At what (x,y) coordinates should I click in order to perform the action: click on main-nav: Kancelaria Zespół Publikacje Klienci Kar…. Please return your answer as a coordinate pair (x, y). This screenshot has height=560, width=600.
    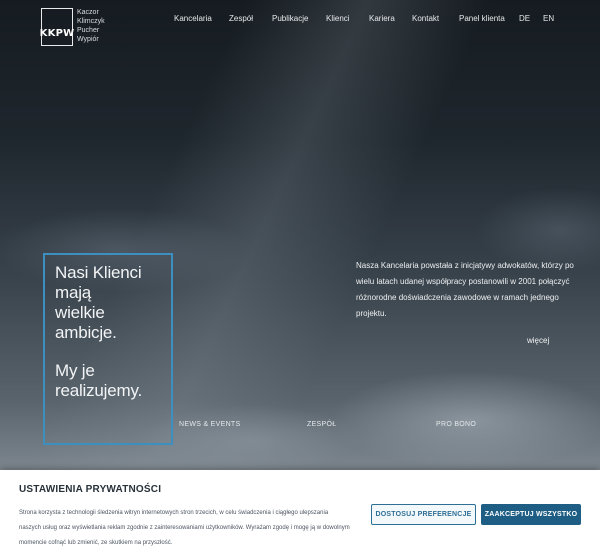
    Looking at the image, I should click on (300, 21).